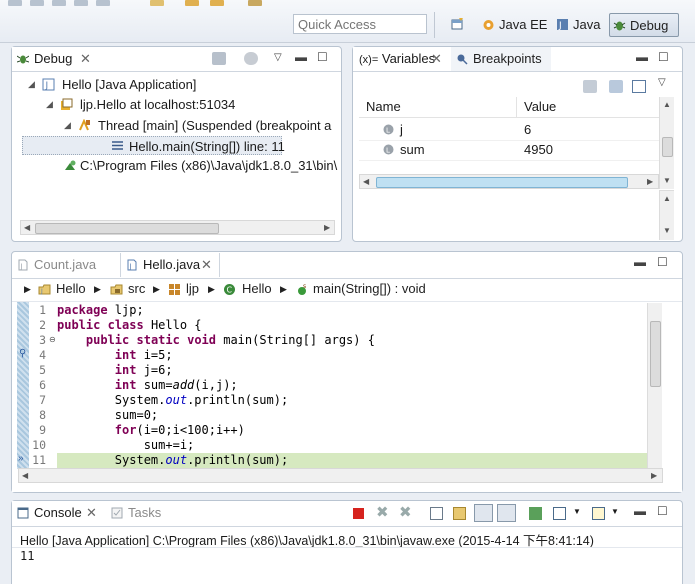  Describe the element at coordinates (217, 3) in the screenshot. I see `forward-arrow-icon` at that location.